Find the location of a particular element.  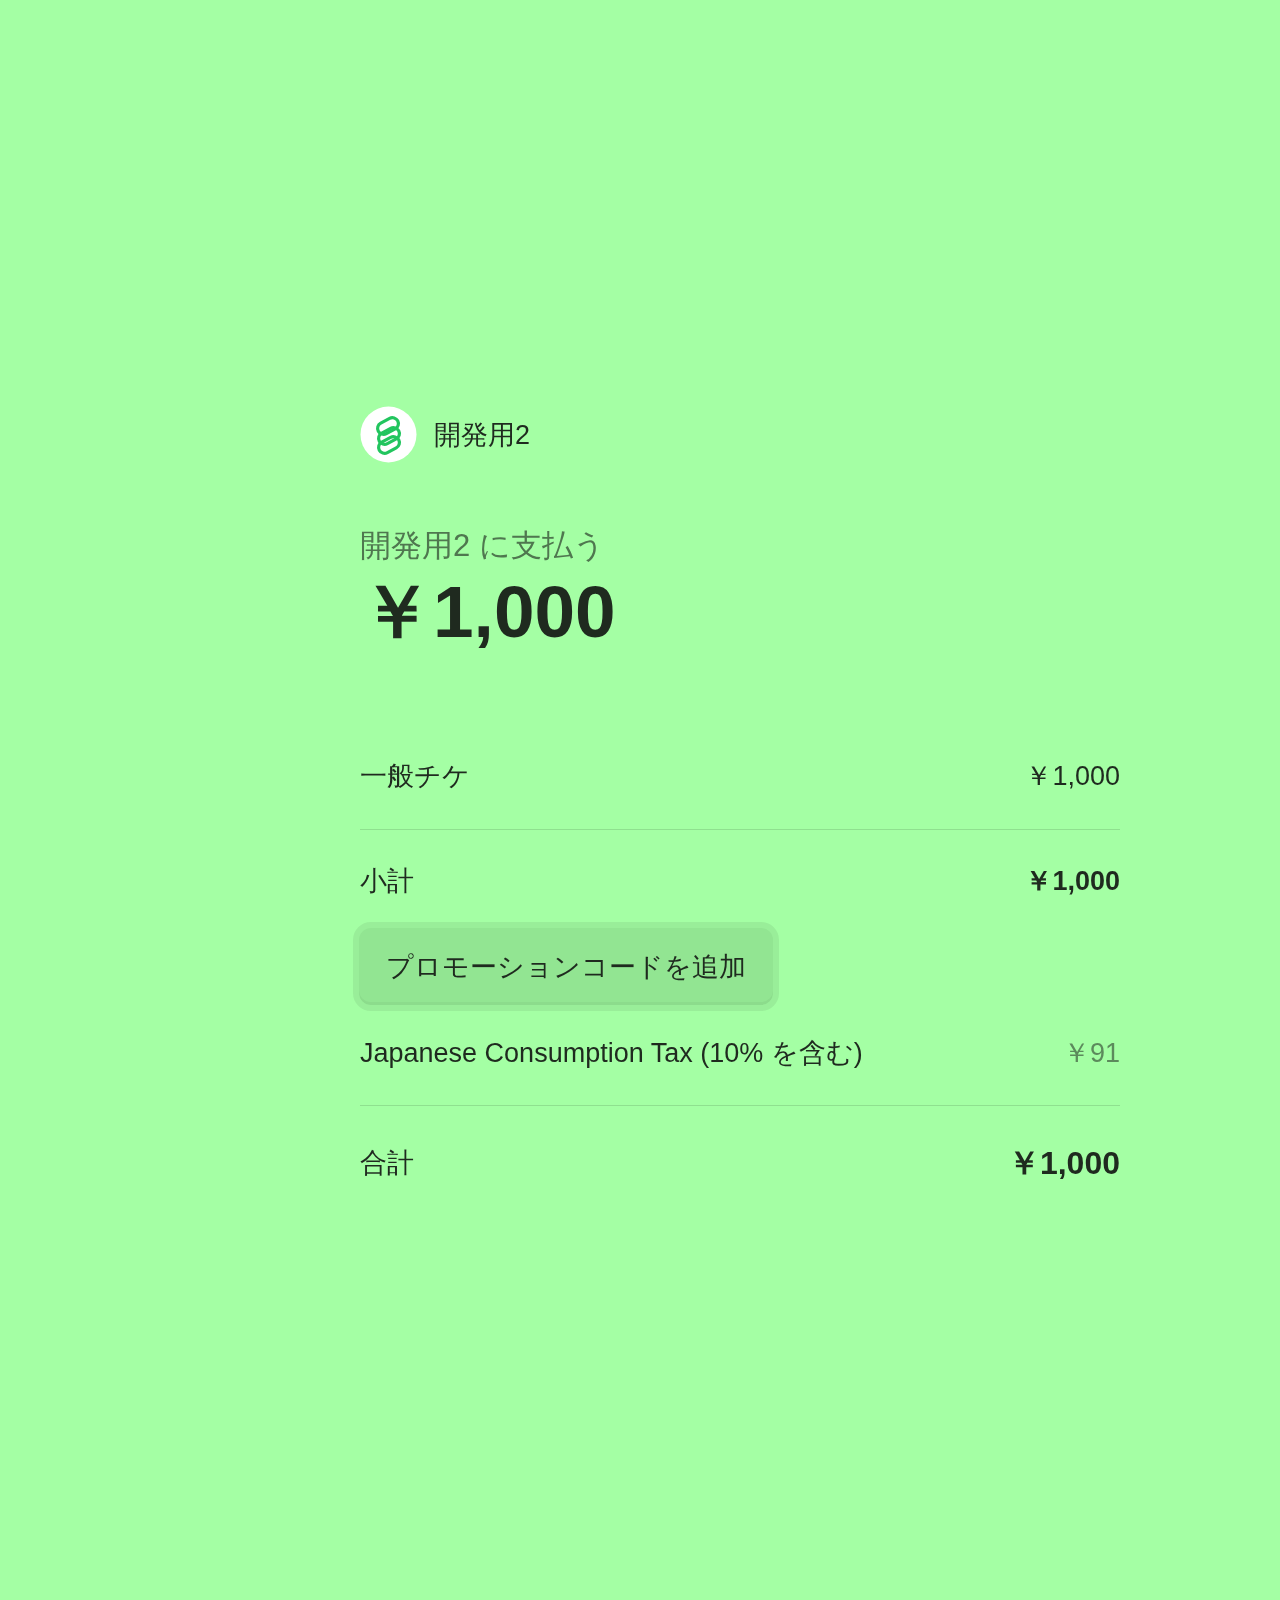

total-amount-heading: ￥1,000 is located at coordinates (488, 612).